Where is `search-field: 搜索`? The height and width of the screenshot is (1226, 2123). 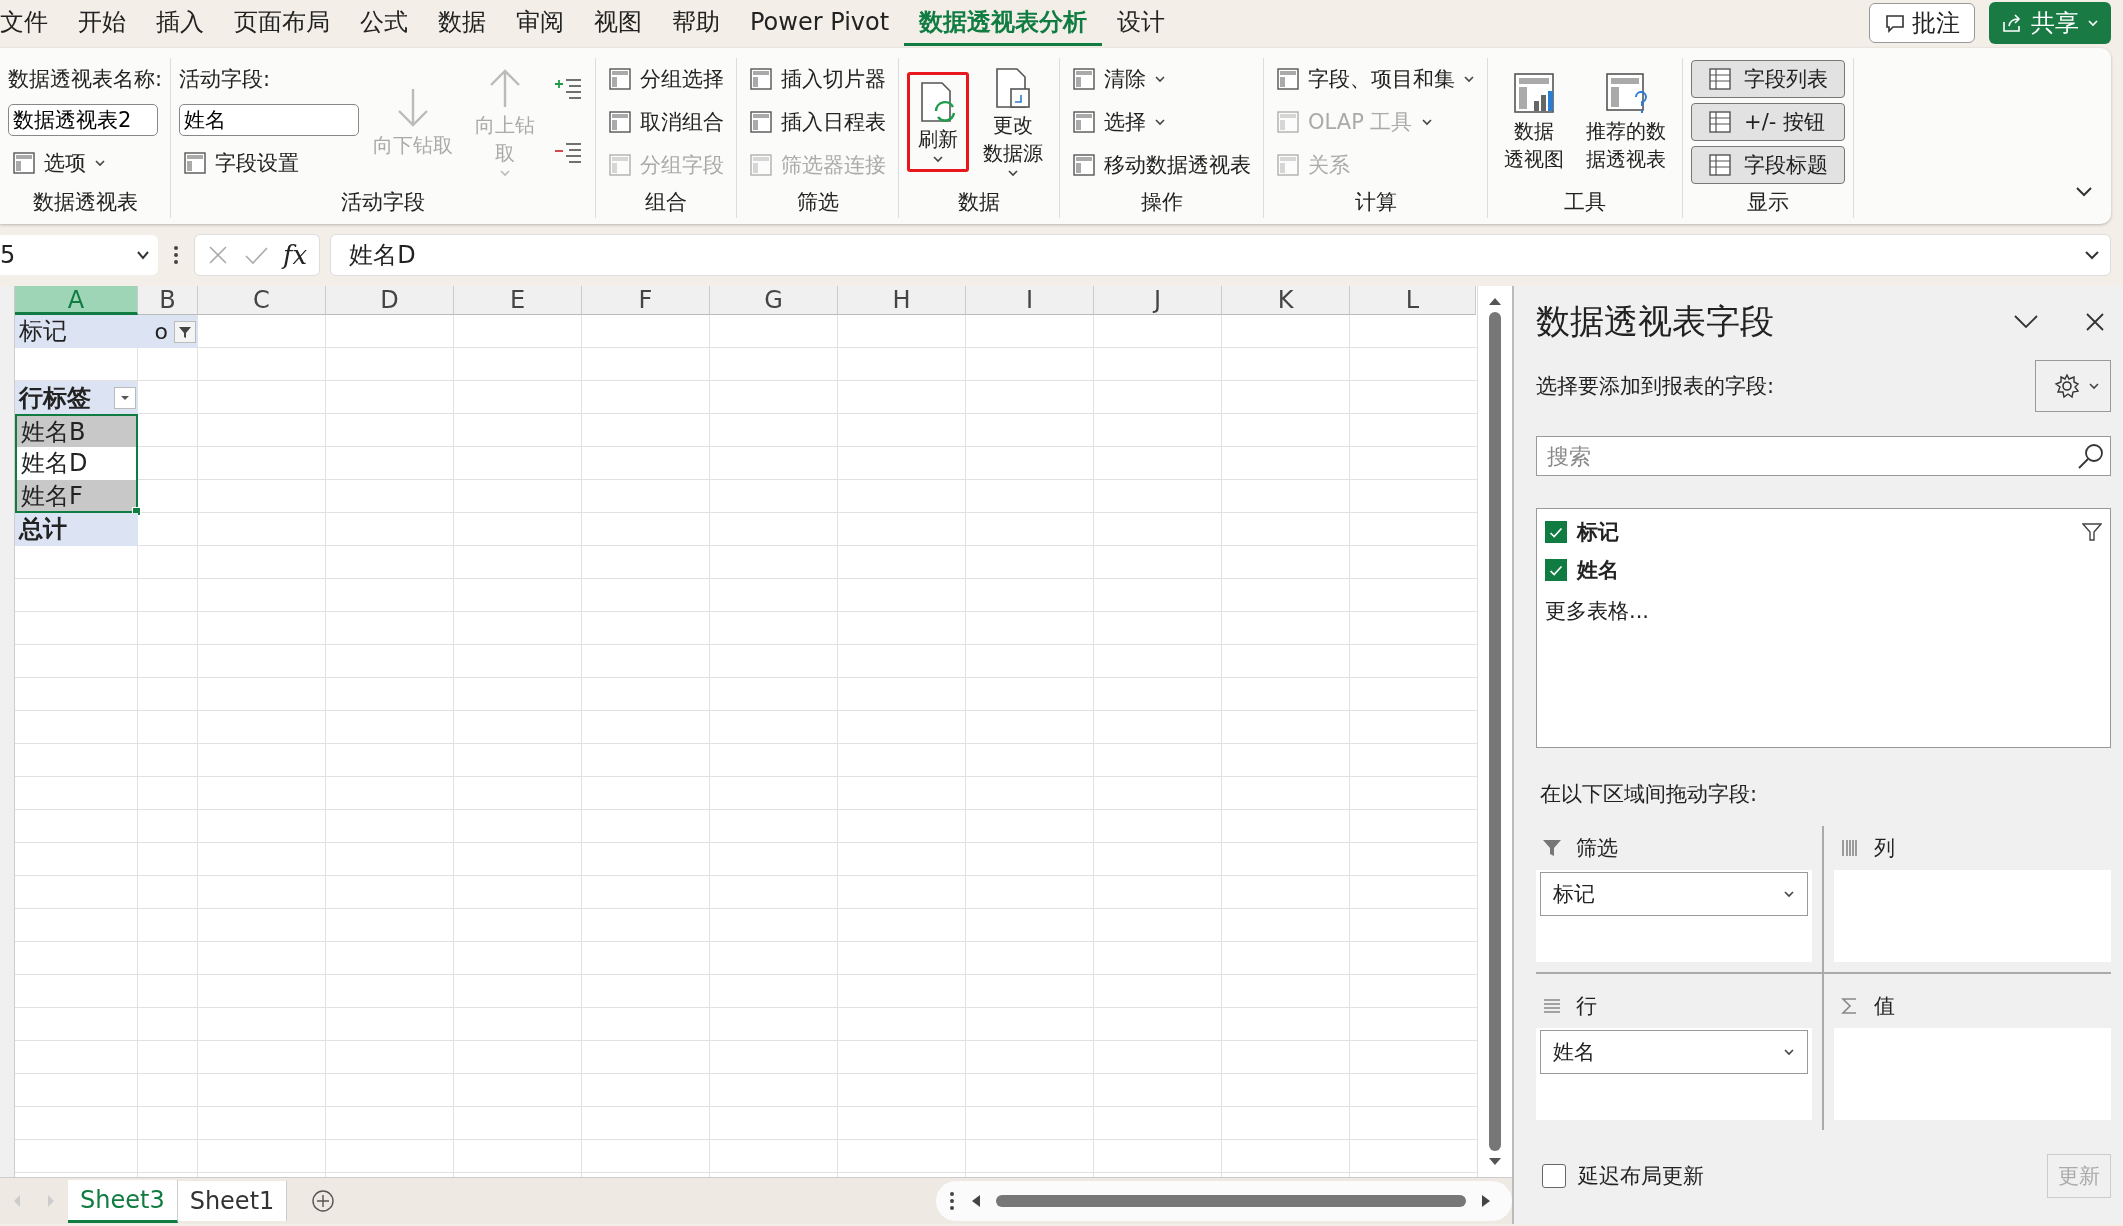 search-field: 搜索 is located at coordinates (1823, 456).